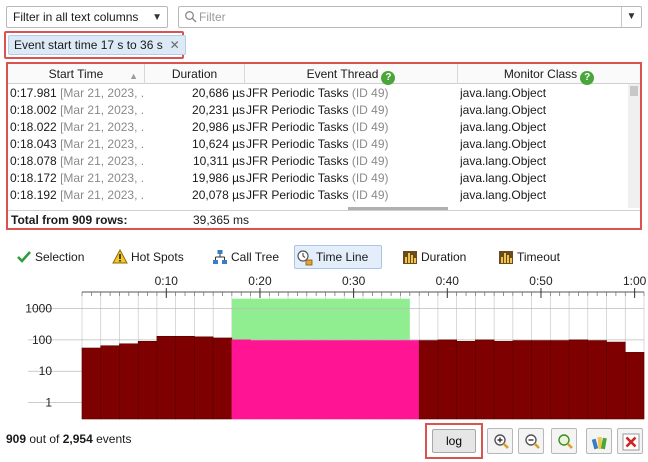 This screenshot has width=648, height=462. What do you see at coordinates (260, 281) in the screenshot?
I see `x-tick-label: 0:20` at bounding box center [260, 281].